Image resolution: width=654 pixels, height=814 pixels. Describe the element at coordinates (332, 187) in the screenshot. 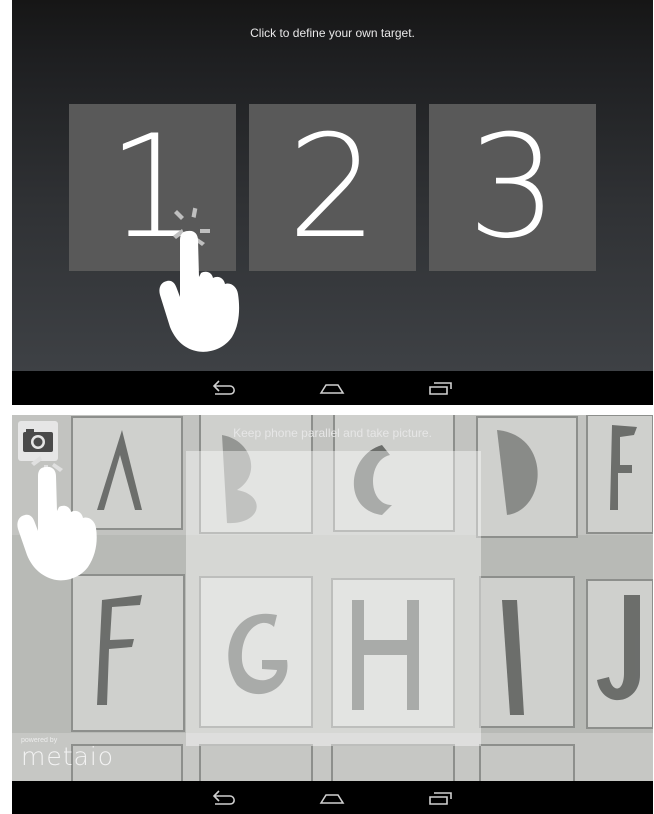

I see `target-tile-2: 2` at that location.